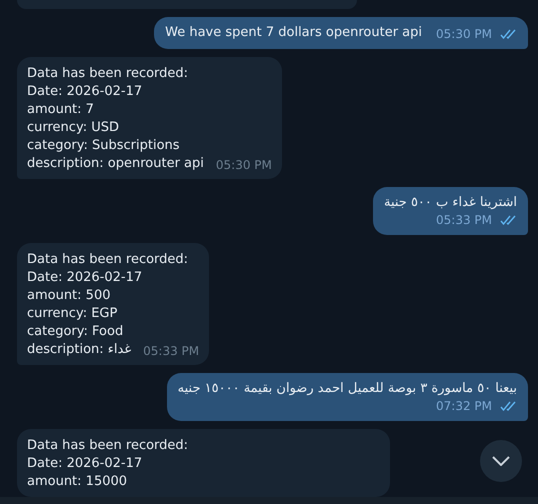 This screenshot has width=538, height=504. I want to click on scroll-down-button, so click(501, 461).